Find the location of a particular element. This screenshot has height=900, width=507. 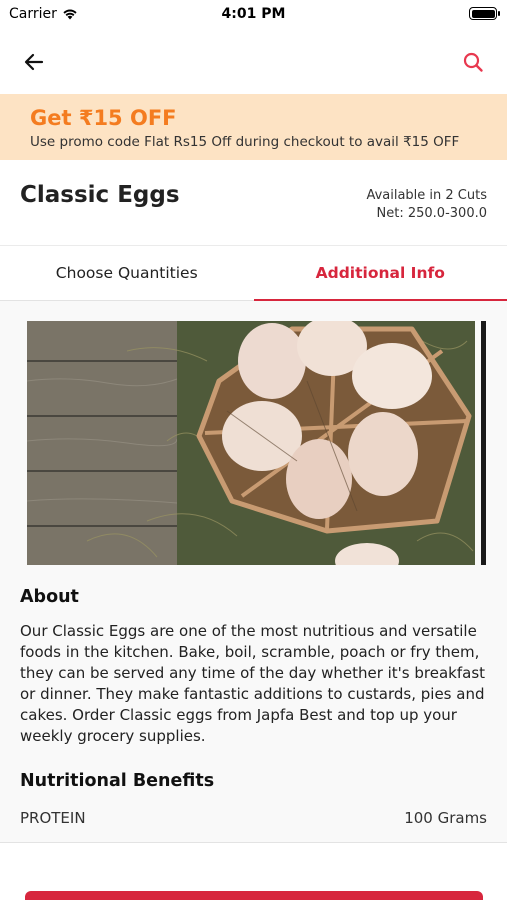

about-heading: About is located at coordinates (49, 597).